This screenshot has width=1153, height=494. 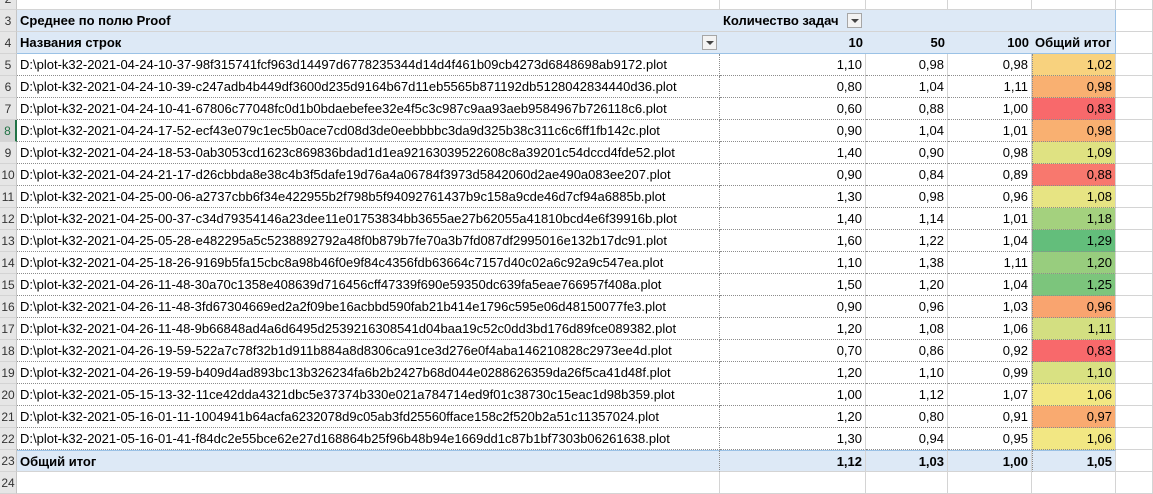 I want to click on value-10: 0,70, so click(x=793, y=351).